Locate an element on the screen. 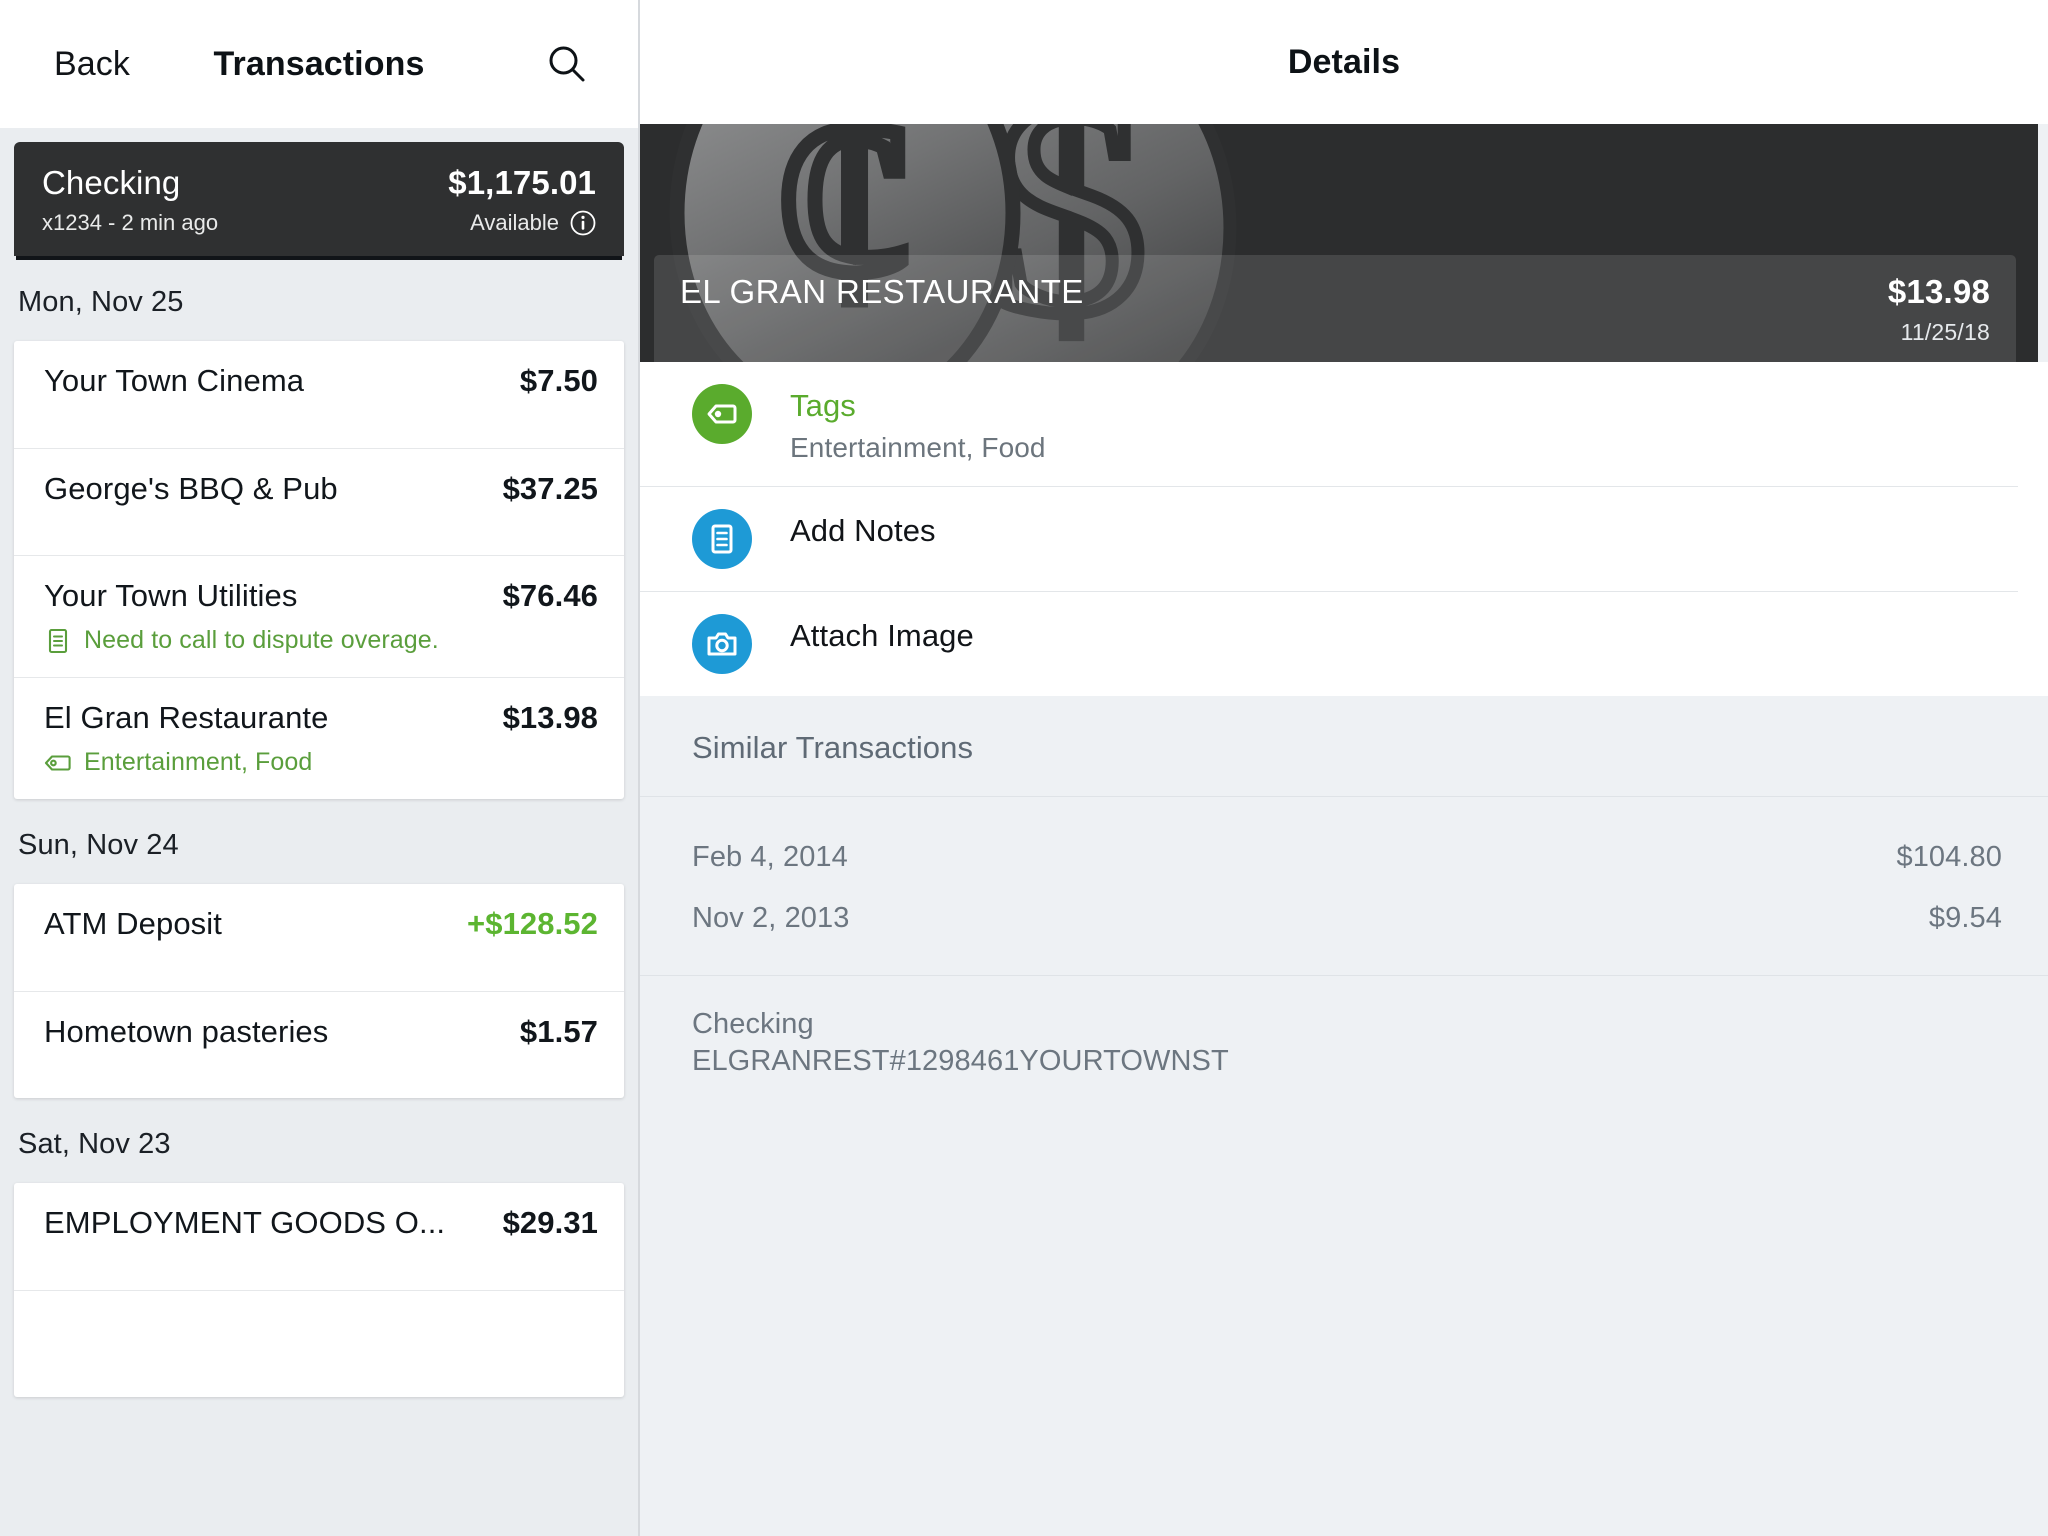 The image size is (2048, 1536). transaction-amount: $37.25 is located at coordinates (550, 488).